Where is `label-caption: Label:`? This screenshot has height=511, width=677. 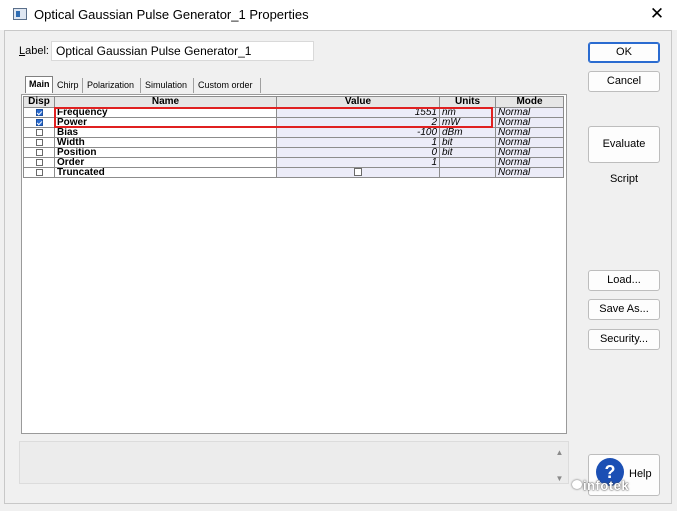 label-caption: Label: is located at coordinates (34, 51).